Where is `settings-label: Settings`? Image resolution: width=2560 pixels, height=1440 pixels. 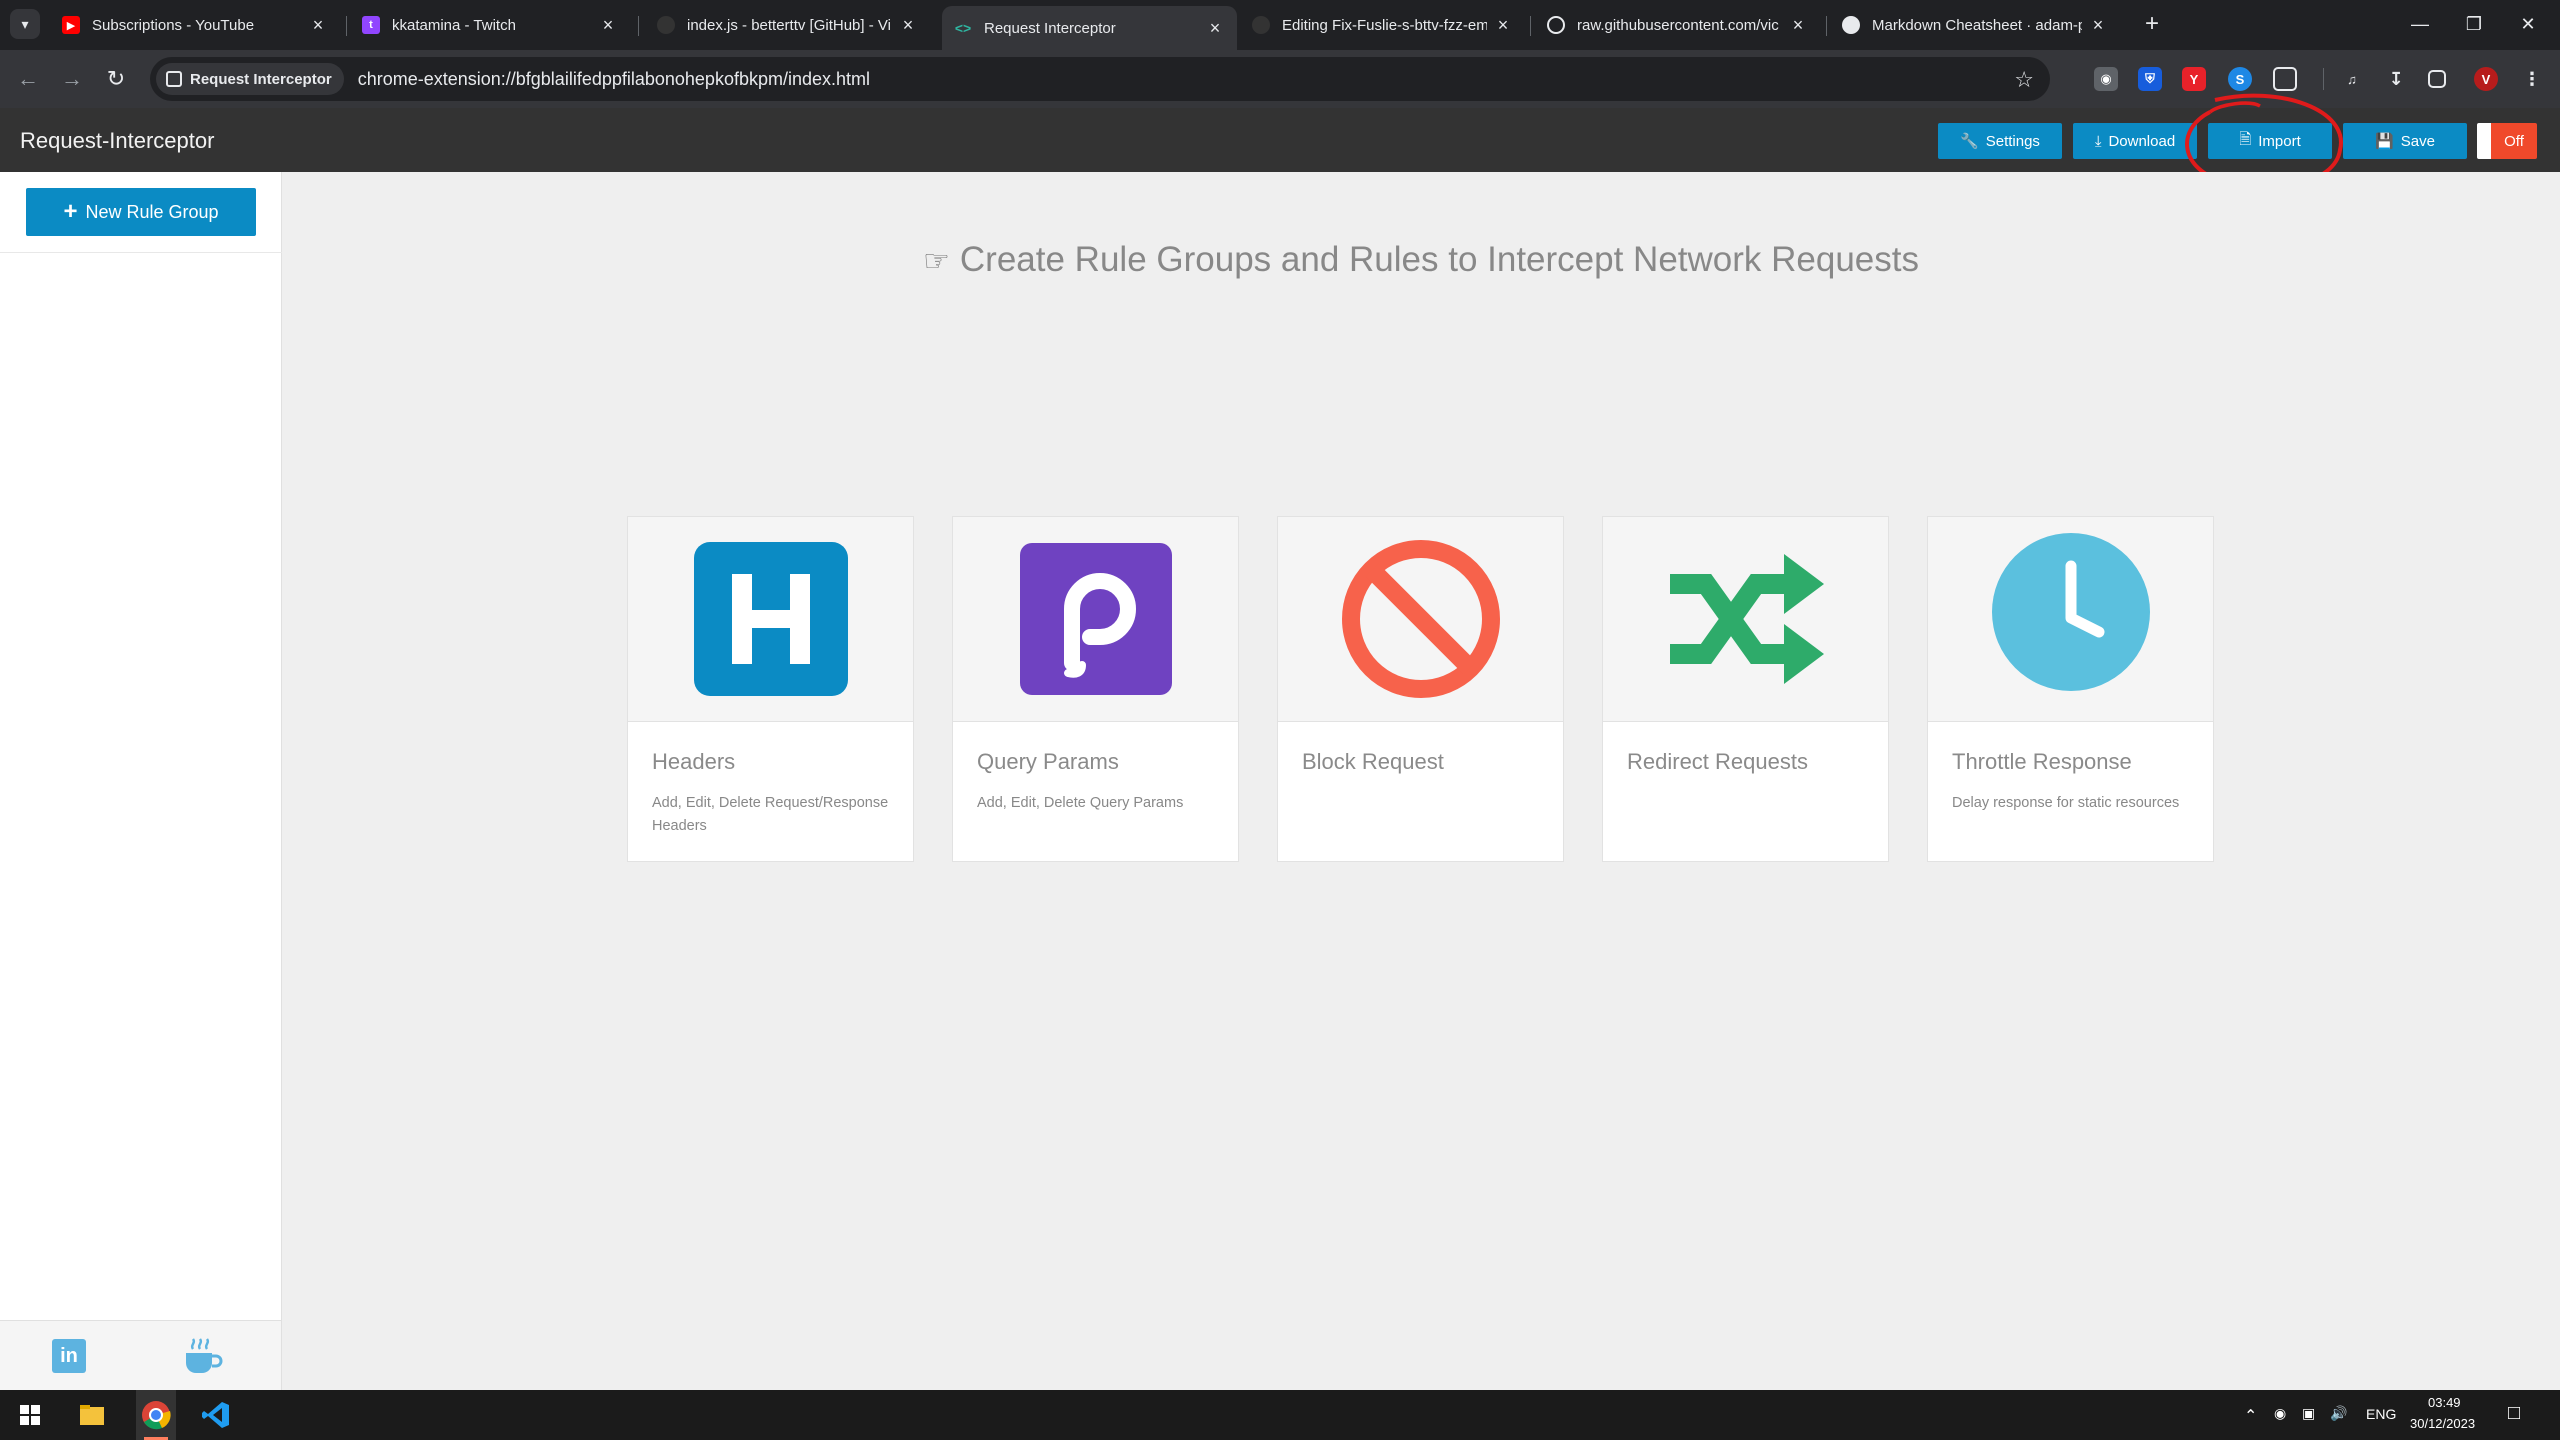
settings-label: Settings is located at coordinates (2012, 141).